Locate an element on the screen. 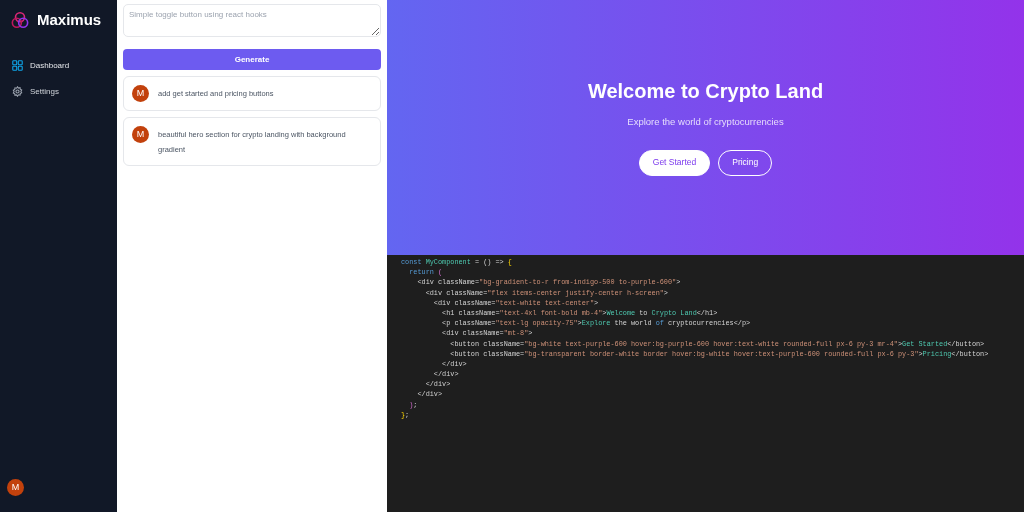  brand-name: Maximus is located at coordinates (69, 20).